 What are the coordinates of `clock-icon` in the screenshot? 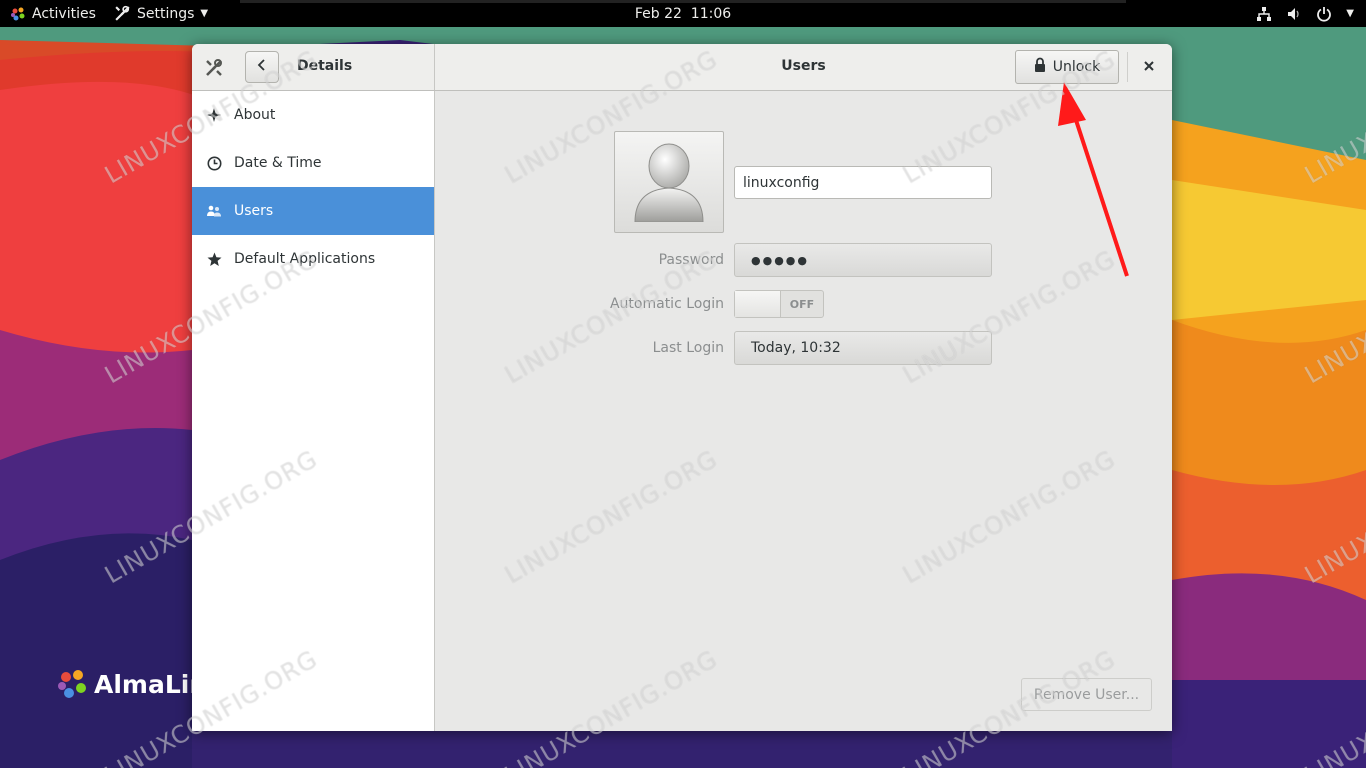 It's located at (214, 163).